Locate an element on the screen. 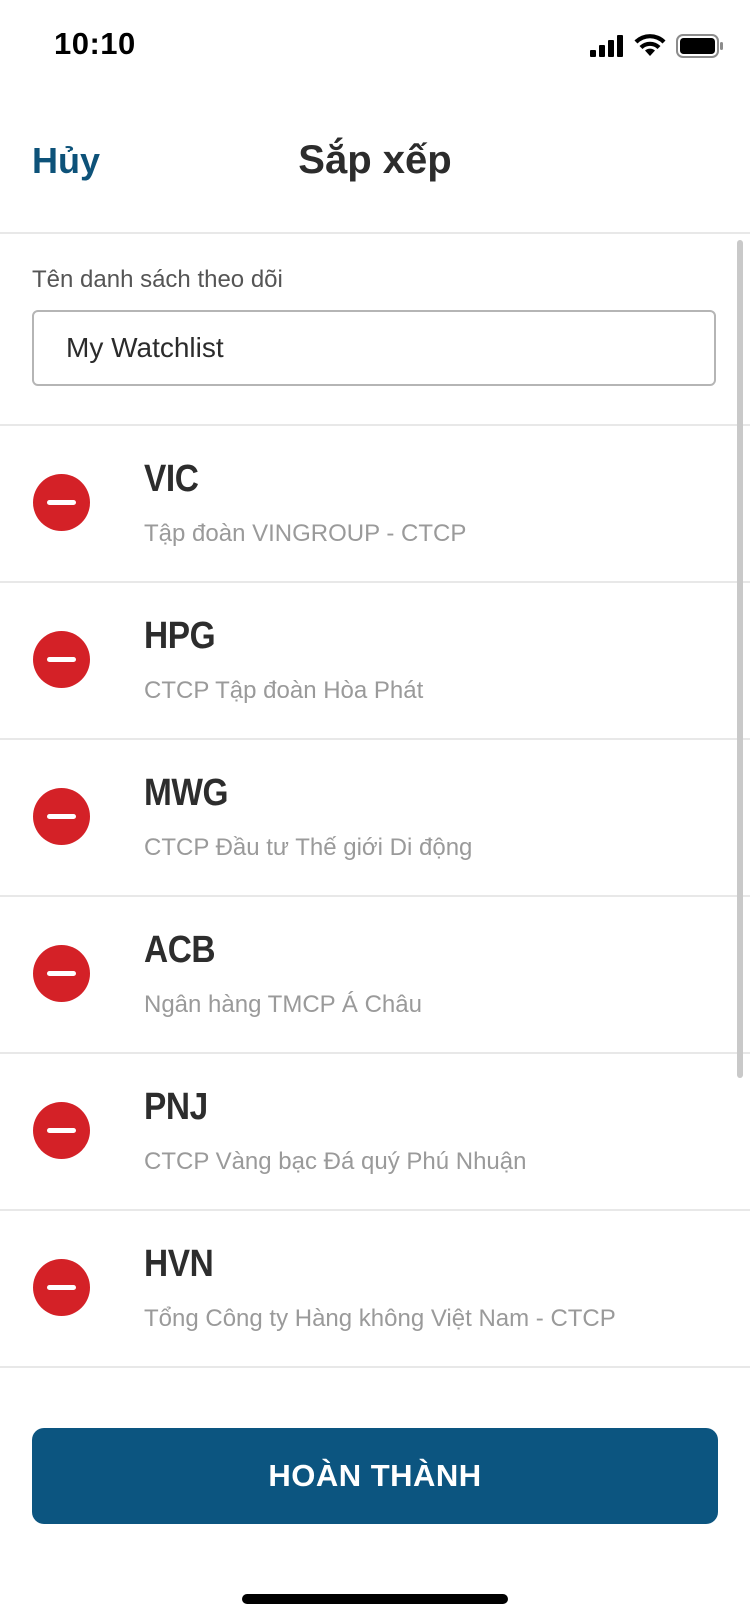 The image size is (750, 1624). stock-company: CTCP Vàng bạc Đá quý Phú Nhuận is located at coordinates (335, 1161).